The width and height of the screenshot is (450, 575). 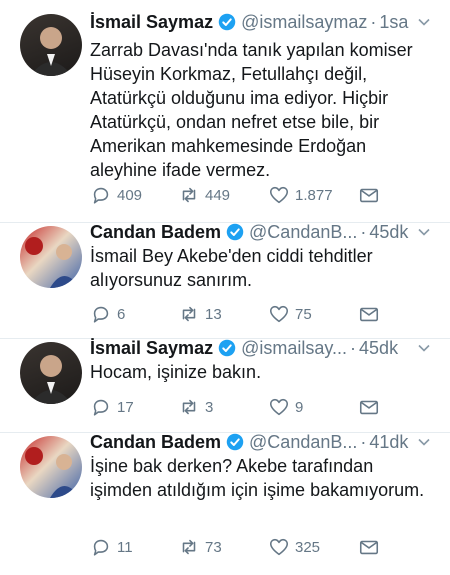 I want to click on like-button: 325, so click(x=294, y=547).